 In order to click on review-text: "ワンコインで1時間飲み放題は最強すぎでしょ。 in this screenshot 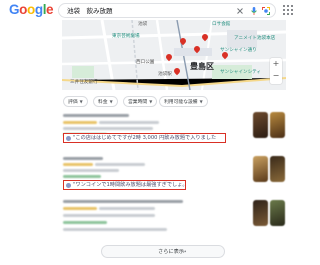, I will do `click(130, 185)`.